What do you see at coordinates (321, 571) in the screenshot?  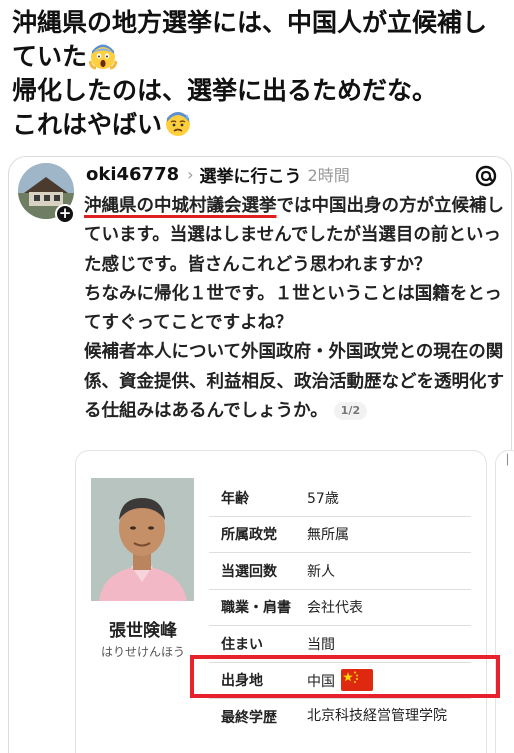 I see `info-value: 新人` at bounding box center [321, 571].